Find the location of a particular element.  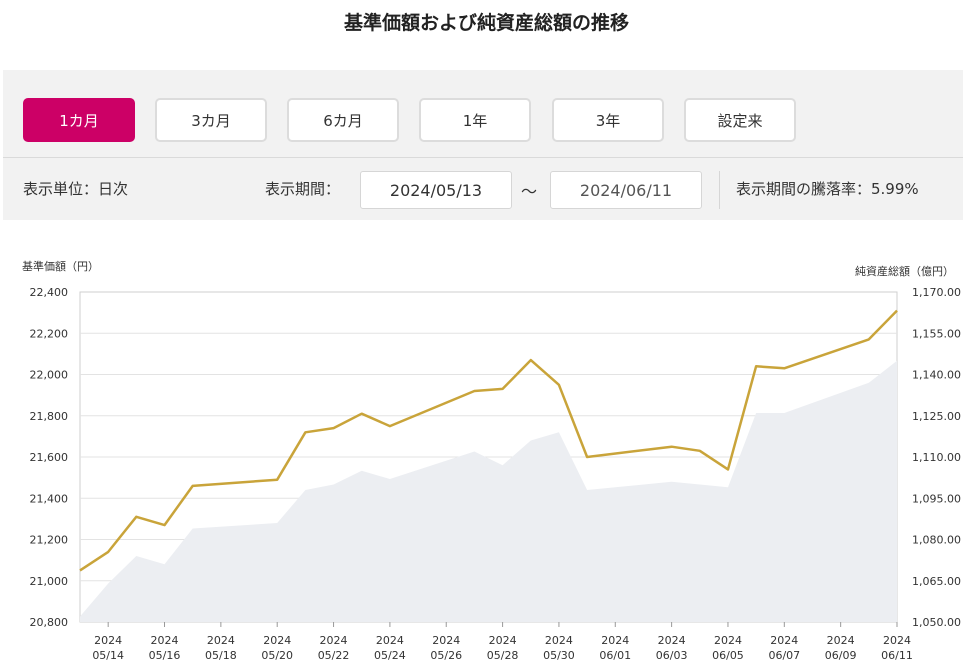

right-tick-label: 1,155.00 is located at coordinates (936, 333).